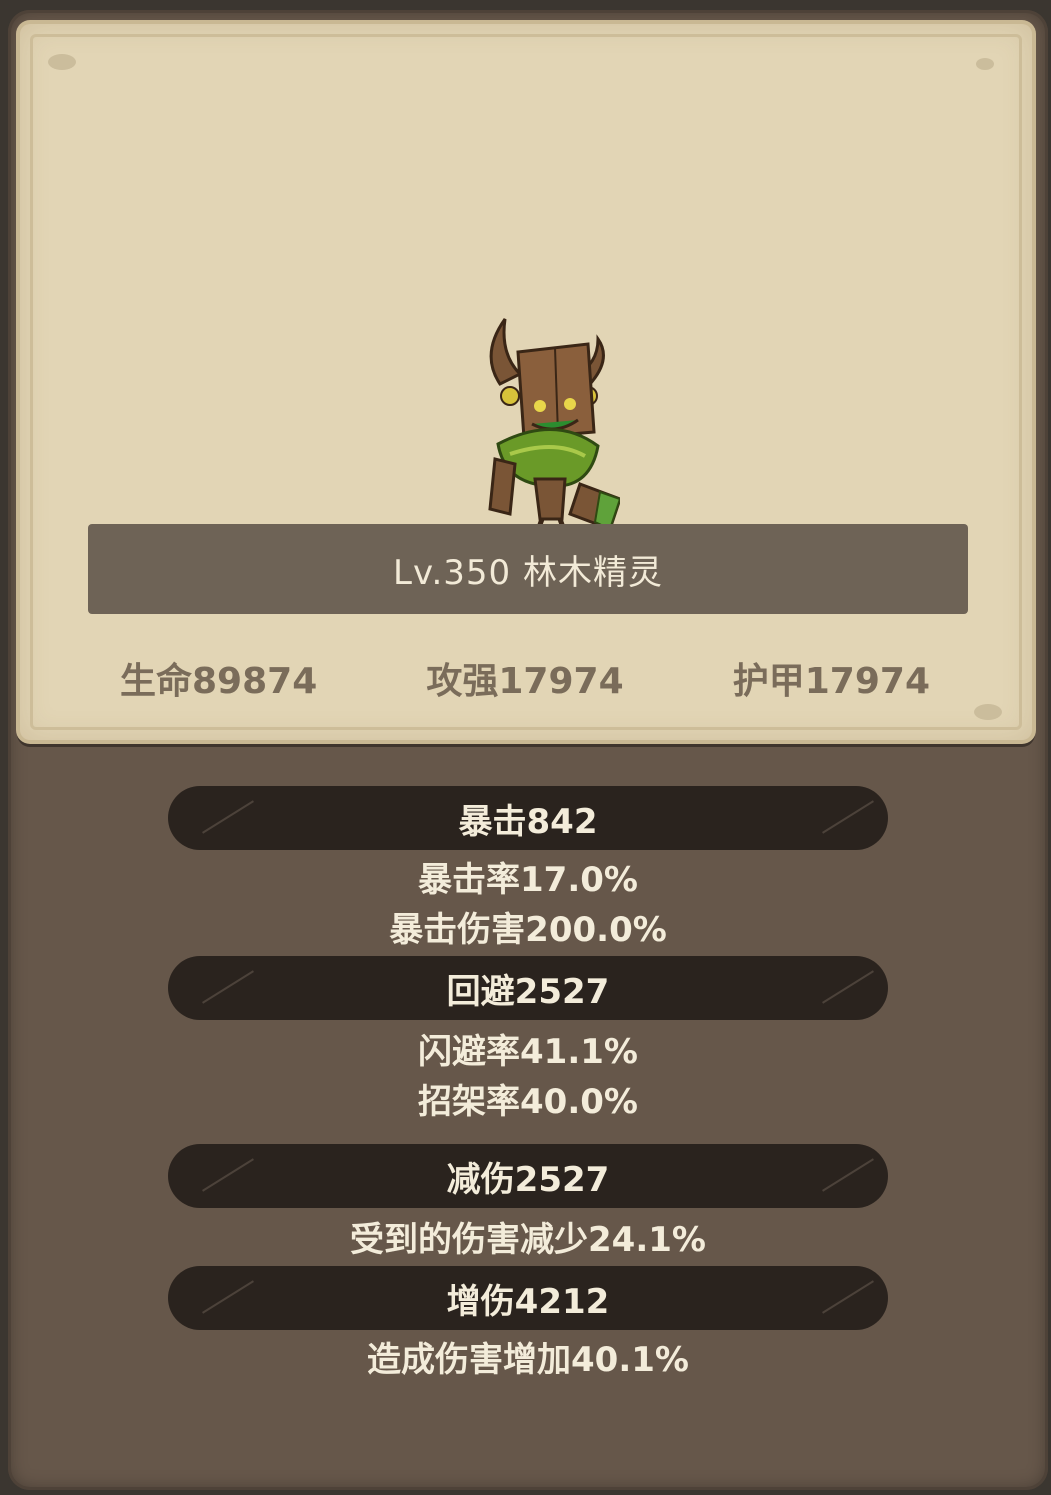 This screenshot has height=1495, width=1051. Describe the element at coordinates (528, 821) in the screenshot. I see `crit-title: 暴击842` at that location.